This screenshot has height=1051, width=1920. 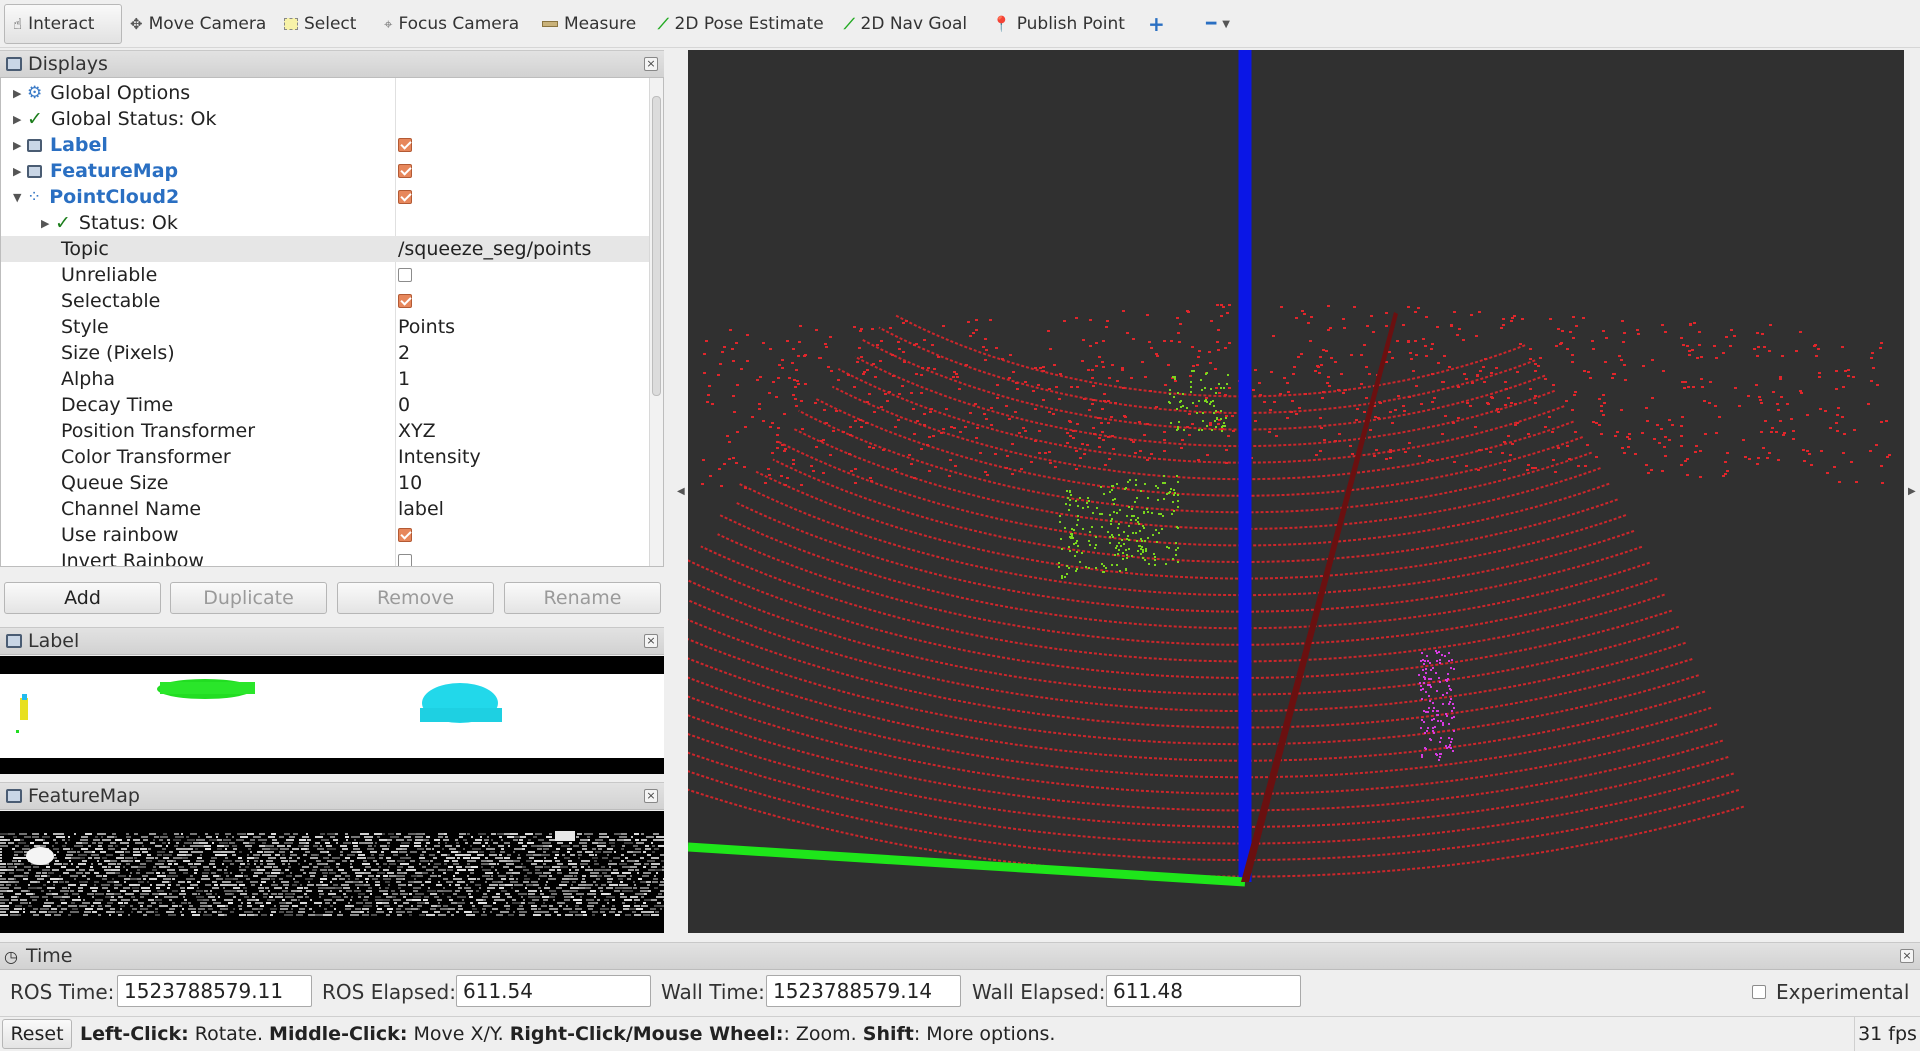 I want to click on tree-row-status: ▶ ✓ Status: Ok, so click(x=325, y=223).